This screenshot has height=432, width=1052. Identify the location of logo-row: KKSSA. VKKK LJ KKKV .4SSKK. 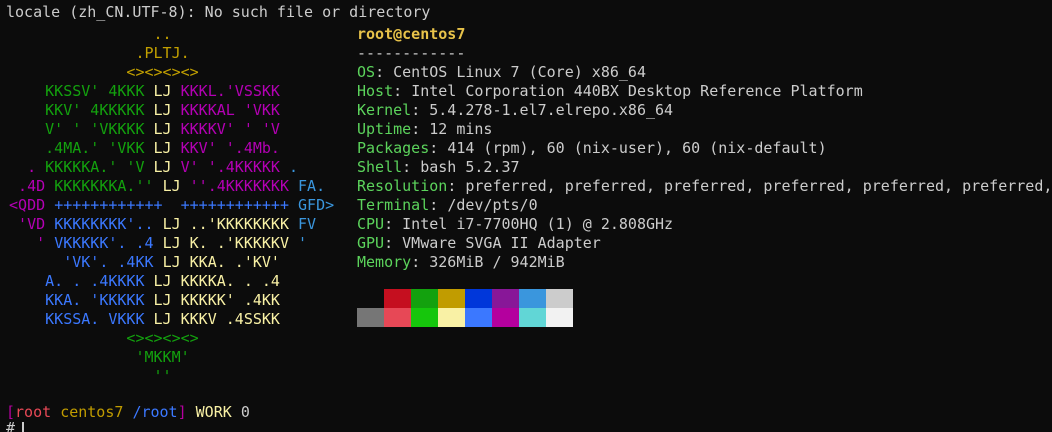
(175, 319).